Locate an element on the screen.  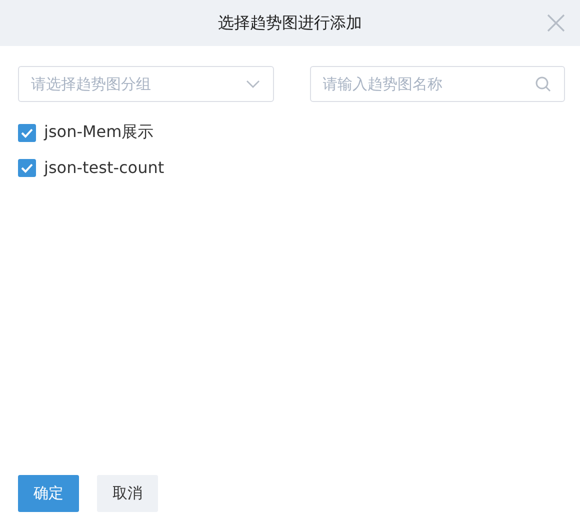
group-select: 请选择趋势图分组 is located at coordinates (146, 84).